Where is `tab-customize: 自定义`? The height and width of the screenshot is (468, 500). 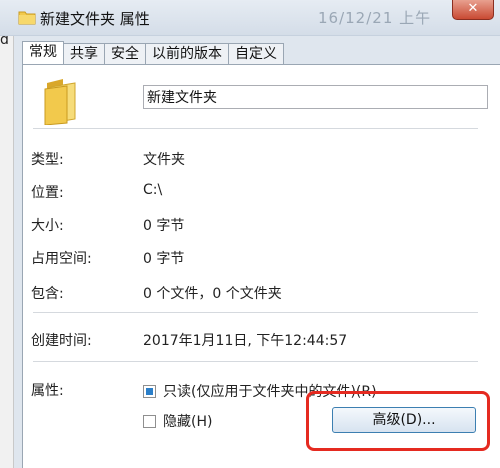 tab-customize: 自定义 is located at coordinates (256, 53).